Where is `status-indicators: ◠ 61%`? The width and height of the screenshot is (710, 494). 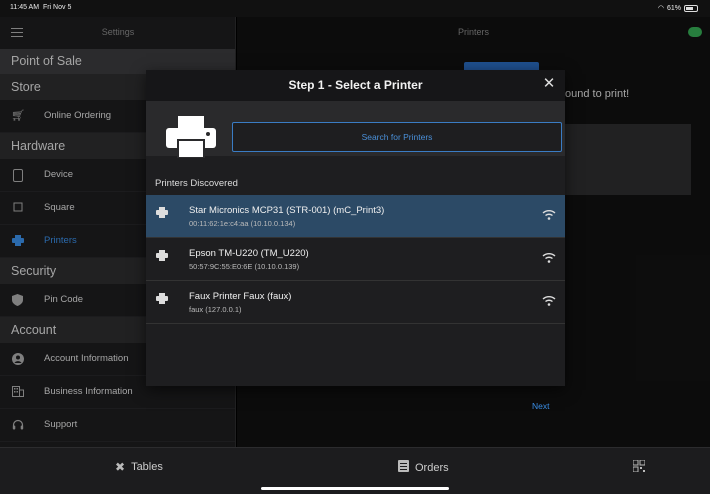
status-indicators: ◠ 61% is located at coordinates (678, 8).